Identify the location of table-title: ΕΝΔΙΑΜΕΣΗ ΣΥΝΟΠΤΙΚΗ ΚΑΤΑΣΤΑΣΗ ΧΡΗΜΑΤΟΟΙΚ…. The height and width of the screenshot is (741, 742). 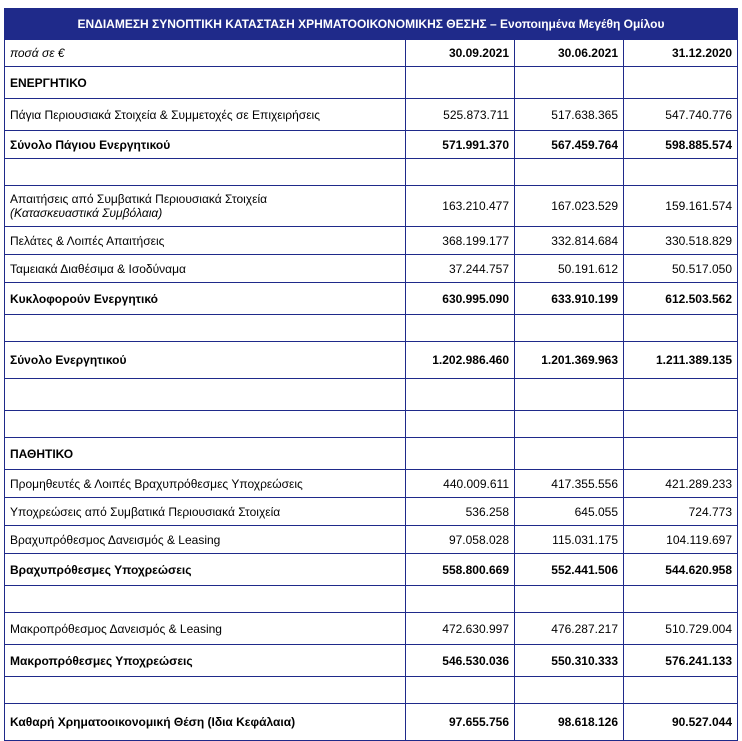
(371, 24).